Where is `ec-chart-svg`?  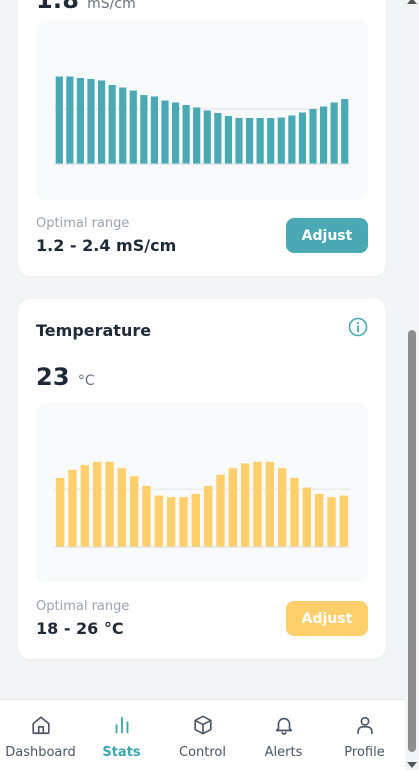
ec-chart-svg is located at coordinates (202, 120).